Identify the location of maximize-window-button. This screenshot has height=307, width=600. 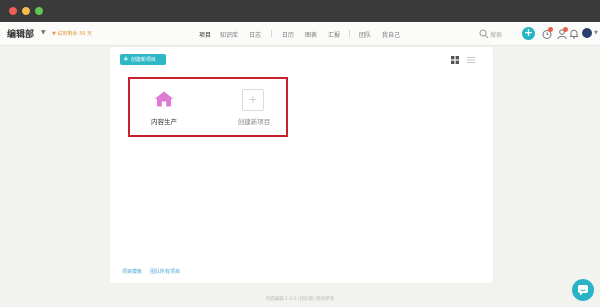
(39, 11).